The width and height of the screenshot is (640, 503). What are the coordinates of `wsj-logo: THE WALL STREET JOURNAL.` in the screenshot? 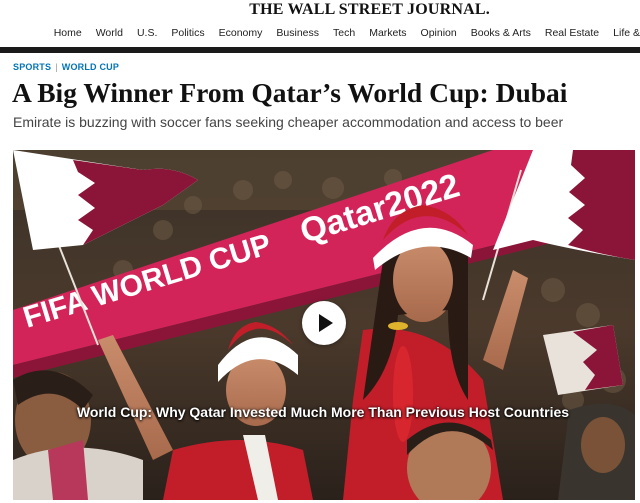 It's located at (369, 9).